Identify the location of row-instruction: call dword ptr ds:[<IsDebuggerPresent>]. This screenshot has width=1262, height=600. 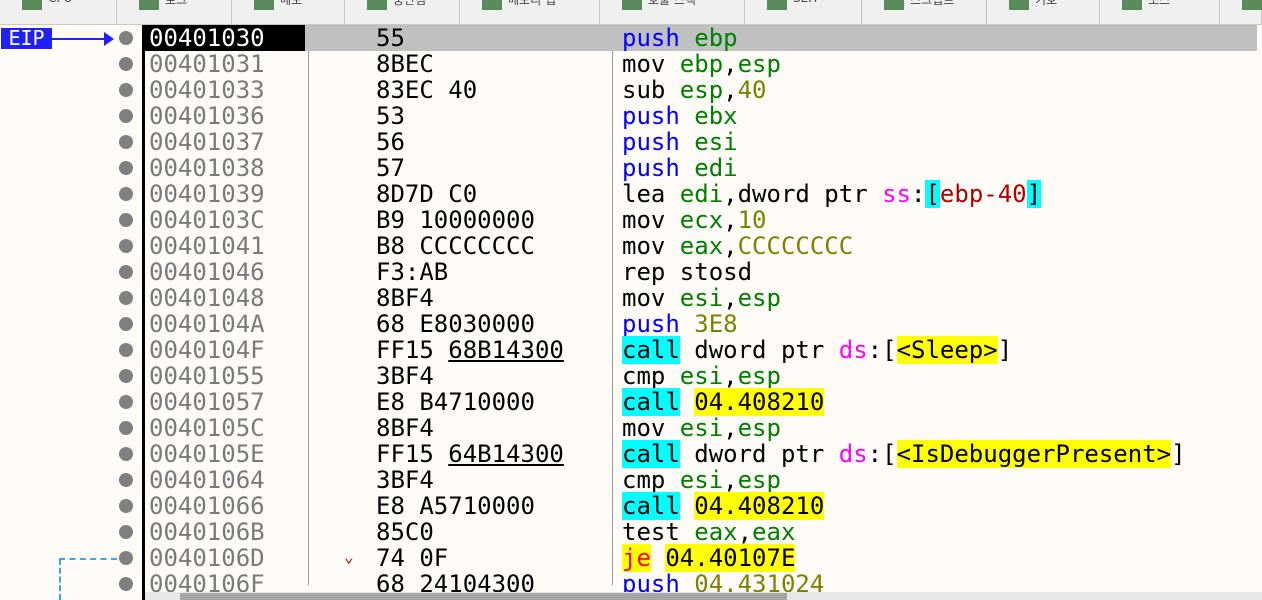
(904, 454).